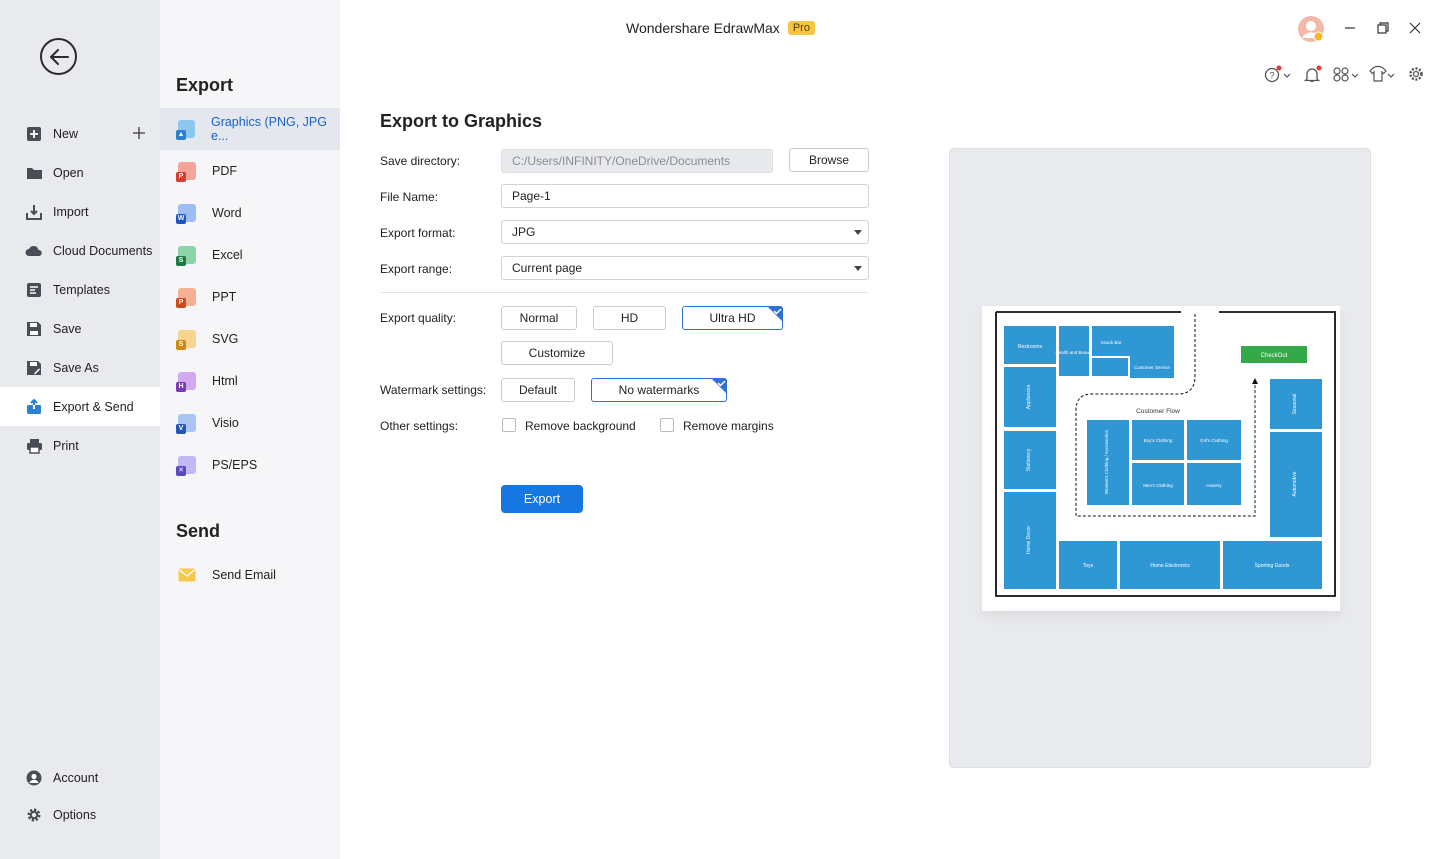 The height and width of the screenshot is (859, 1440). What do you see at coordinates (34, 368) in the screenshot?
I see `save-as-icon` at bounding box center [34, 368].